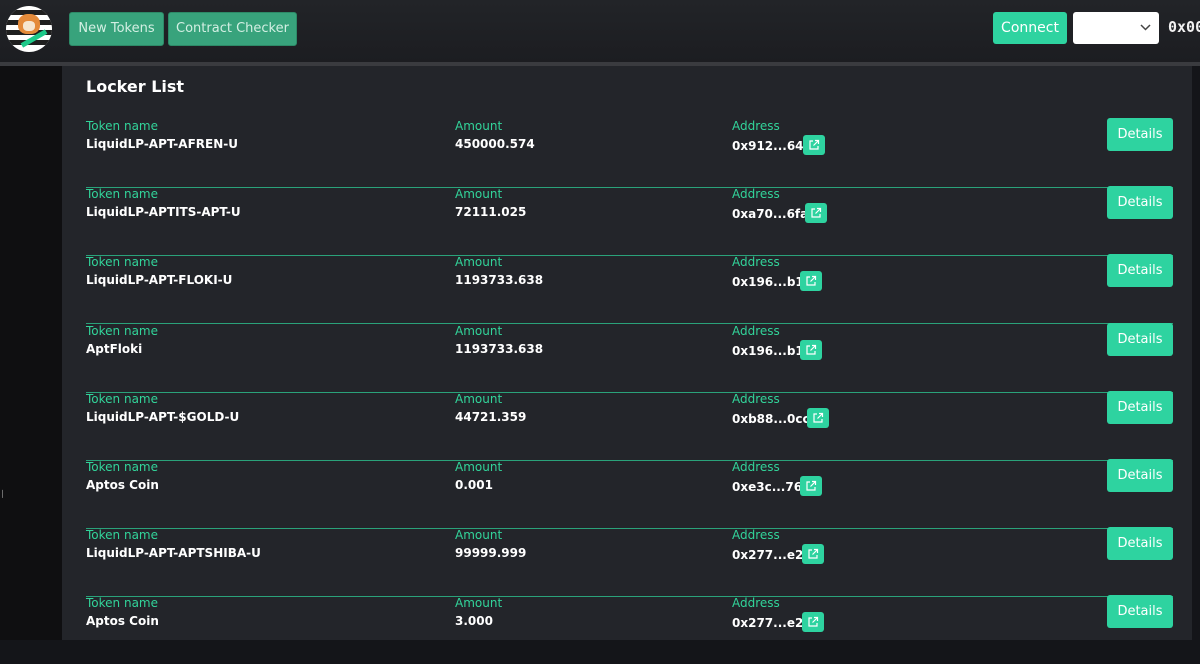  What do you see at coordinates (771, 419) in the screenshot?
I see `address-value: 0xb88...0cc` at bounding box center [771, 419].